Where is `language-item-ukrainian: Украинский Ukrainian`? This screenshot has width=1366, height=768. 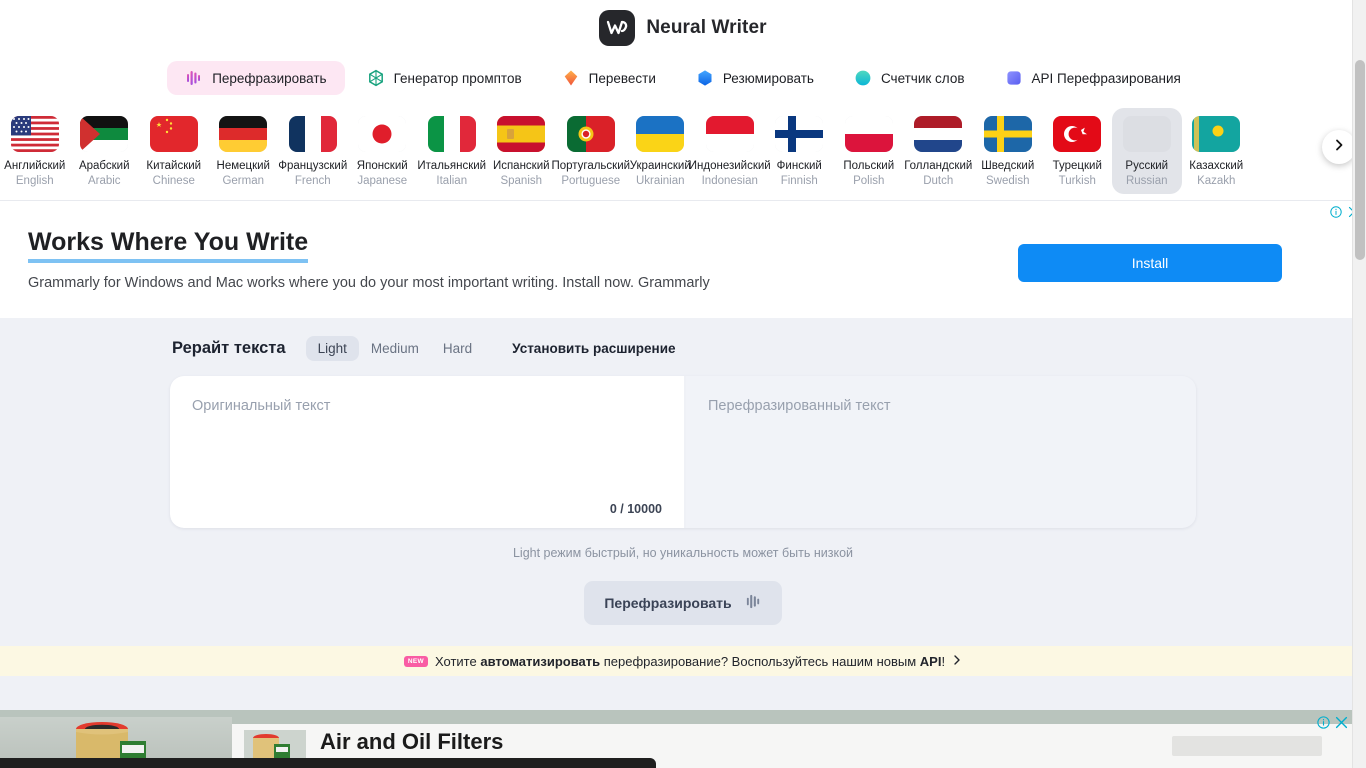
language-item-ukrainian: Украинский Ukrainian is located at coordinates (661, 151).